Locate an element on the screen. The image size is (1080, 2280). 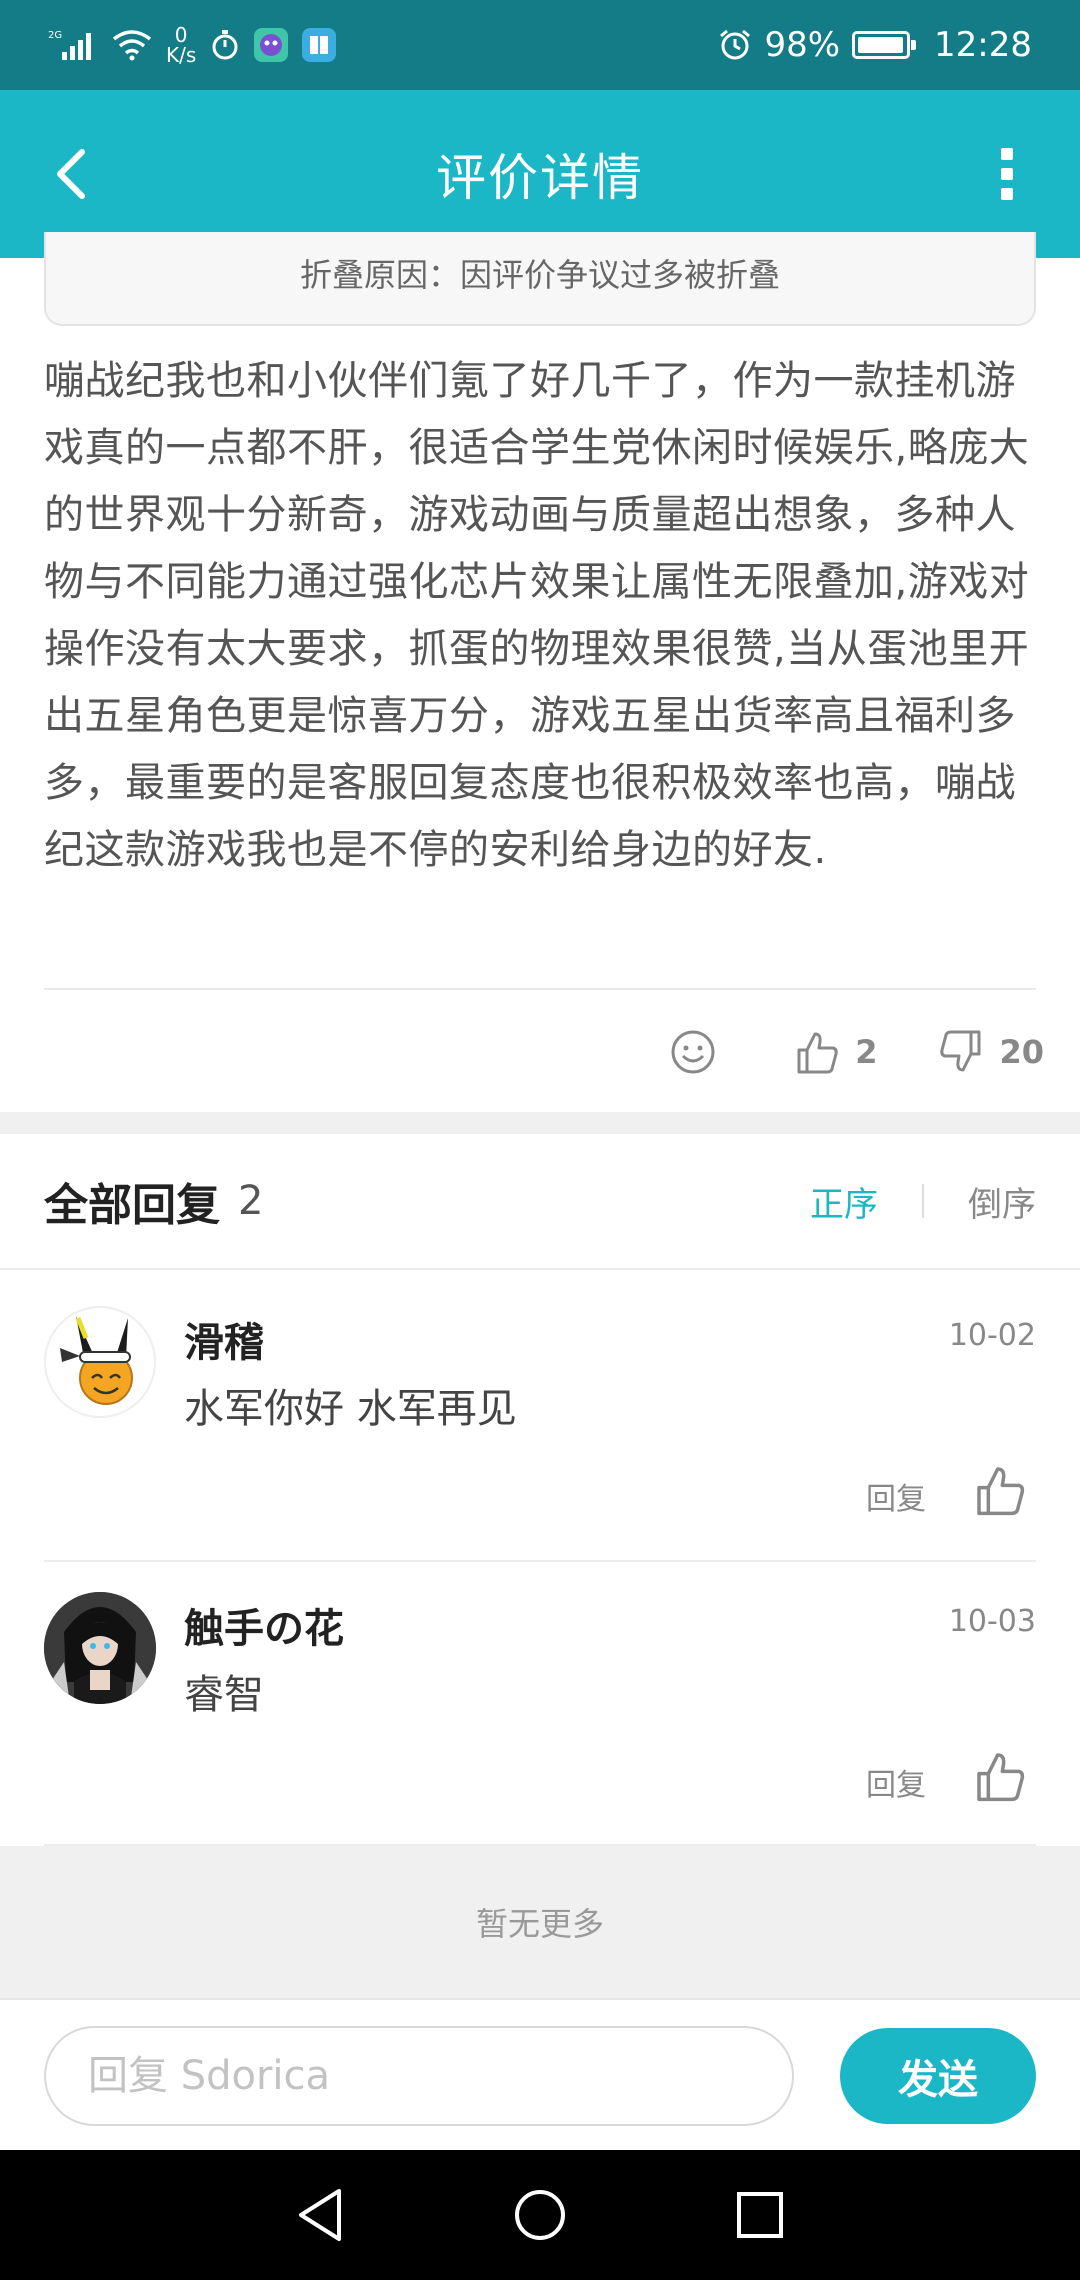
more-vertical-icon is located at coordinates (1007, 174).